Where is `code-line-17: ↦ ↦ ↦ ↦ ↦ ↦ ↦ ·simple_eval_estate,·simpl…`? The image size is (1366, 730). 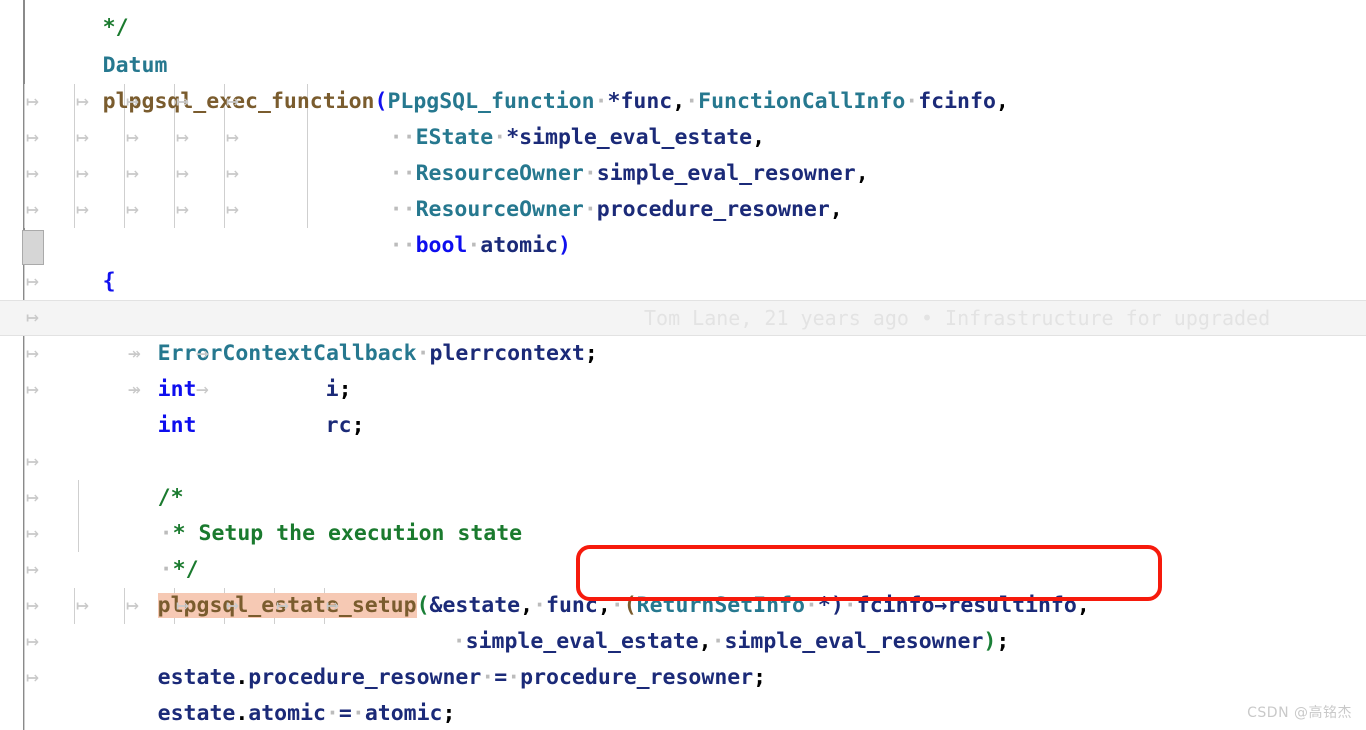
code-line-17: ↦ ↦ ↦ ↦ ↦ ↦ ↦ ·simple_eval_estate,·simpl… is located at coordinates (683, 621).